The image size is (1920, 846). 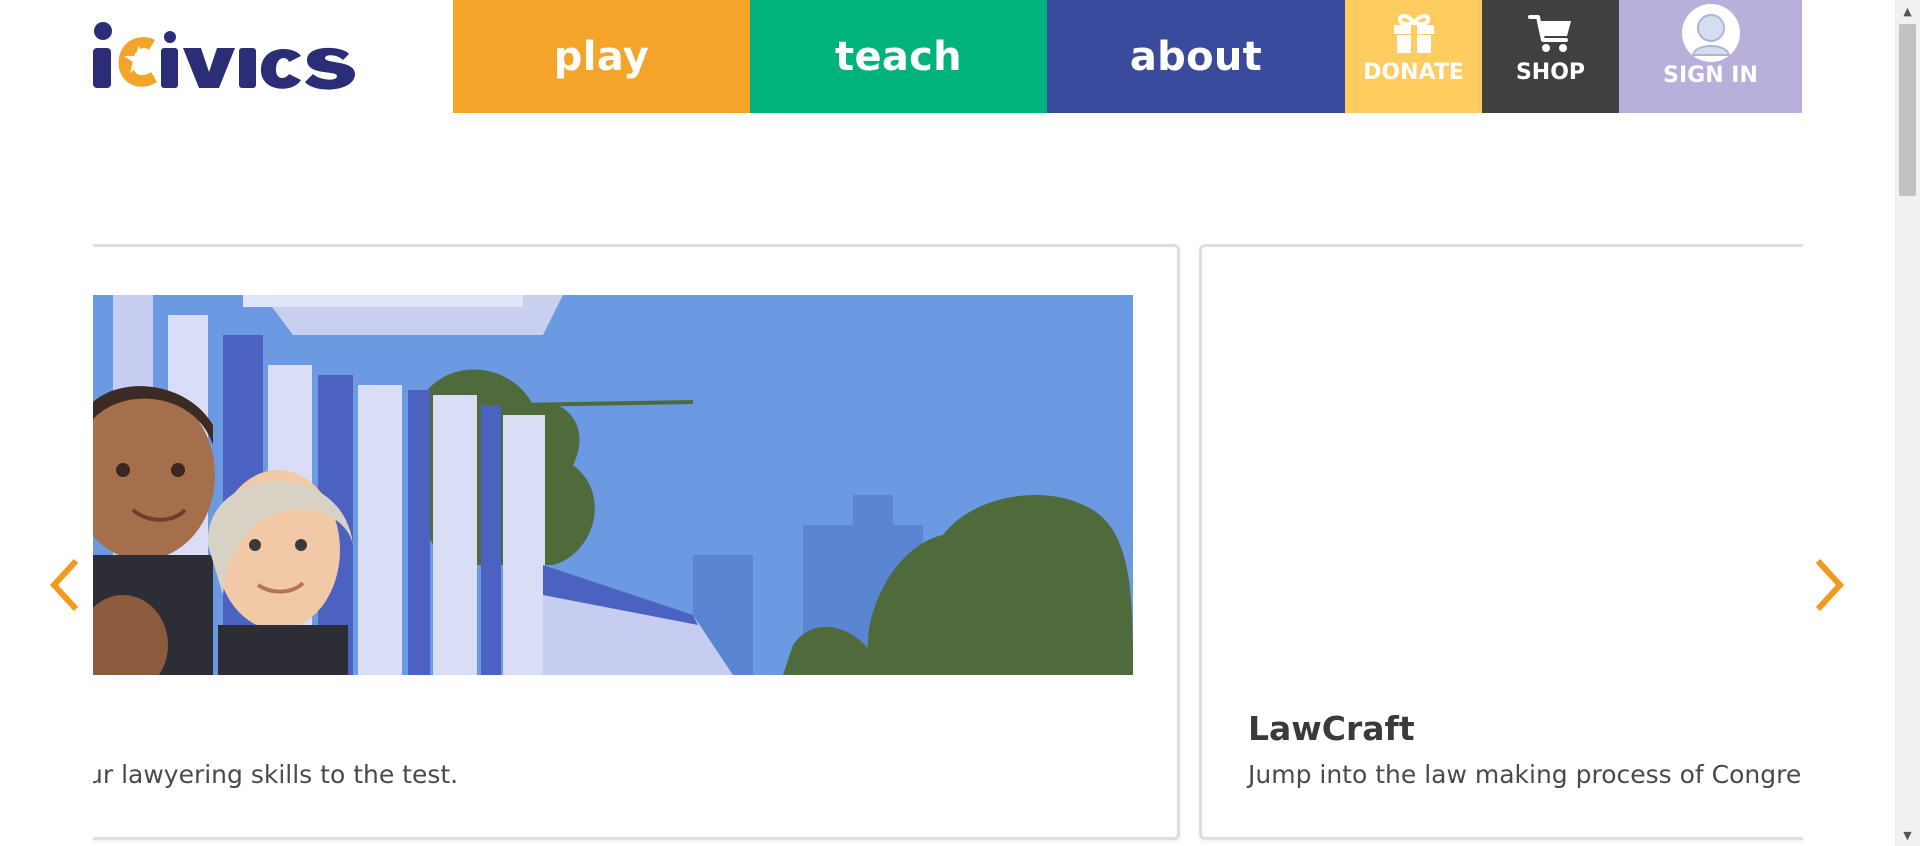 I want to click on nav-shop: SHOP, so click(x=1550, y=56).